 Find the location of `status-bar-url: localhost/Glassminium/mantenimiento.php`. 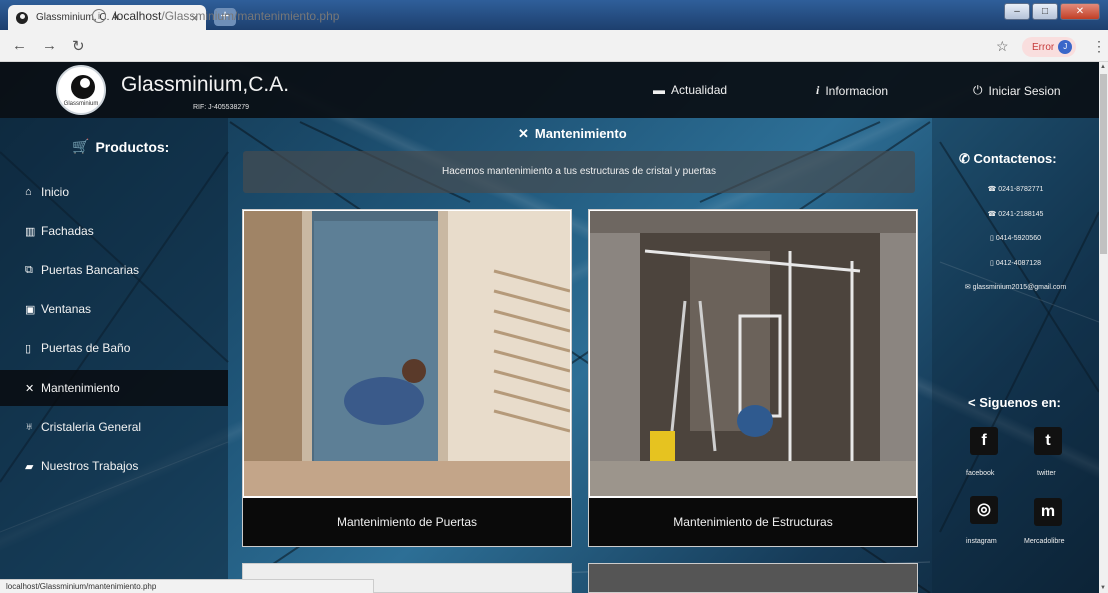

status-bar-url: localhost/Glassminium/mantenimiento.php is located at coordinates (187, 586).